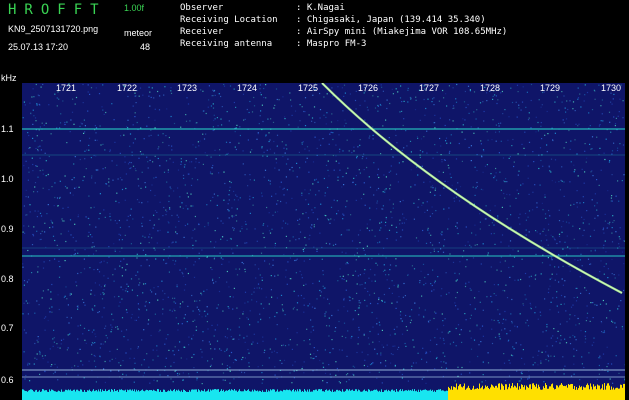 The width and height of the screenshot is (629, 400). I want to click on x-tick-label: 1729, so click(550, 88).